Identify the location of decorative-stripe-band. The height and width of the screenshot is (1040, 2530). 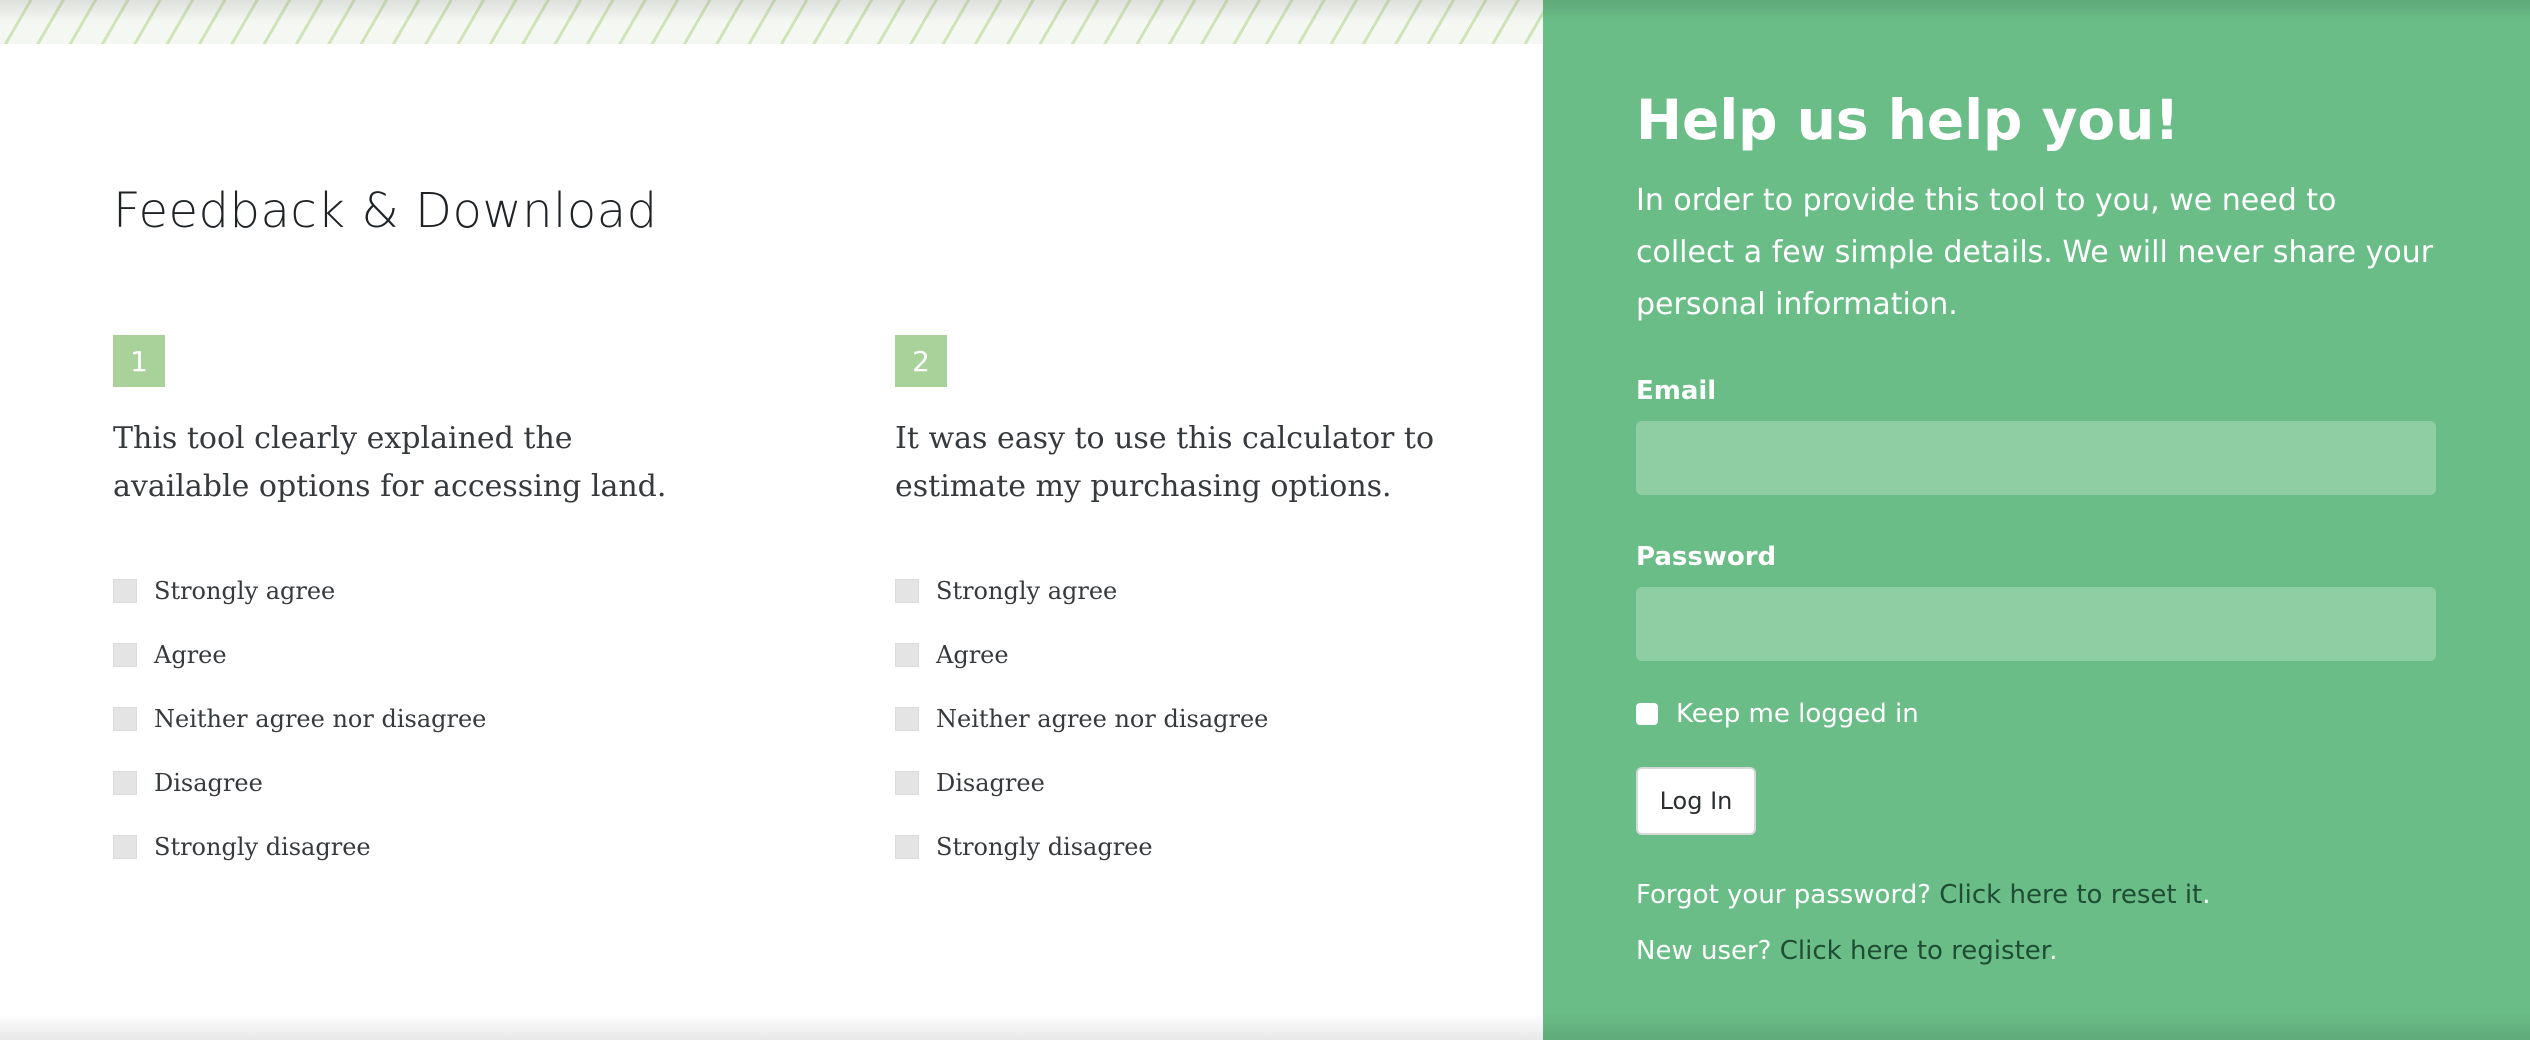
(771, 22).